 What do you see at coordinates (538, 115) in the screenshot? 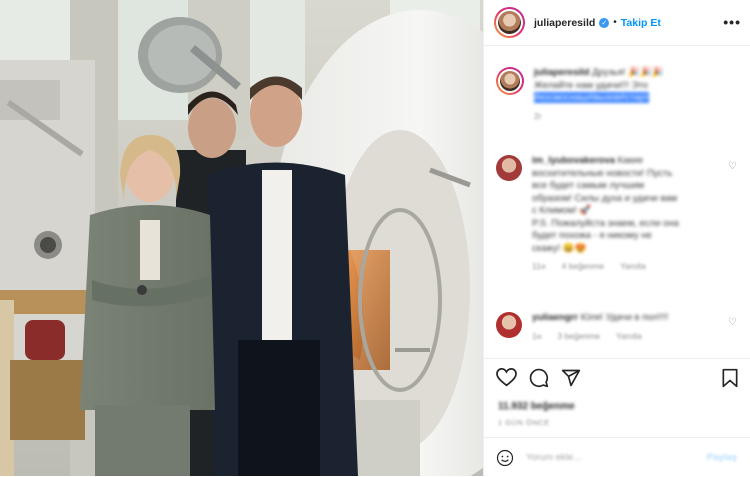
I see `caption-time: 2г` at bounding box center [538, 115].